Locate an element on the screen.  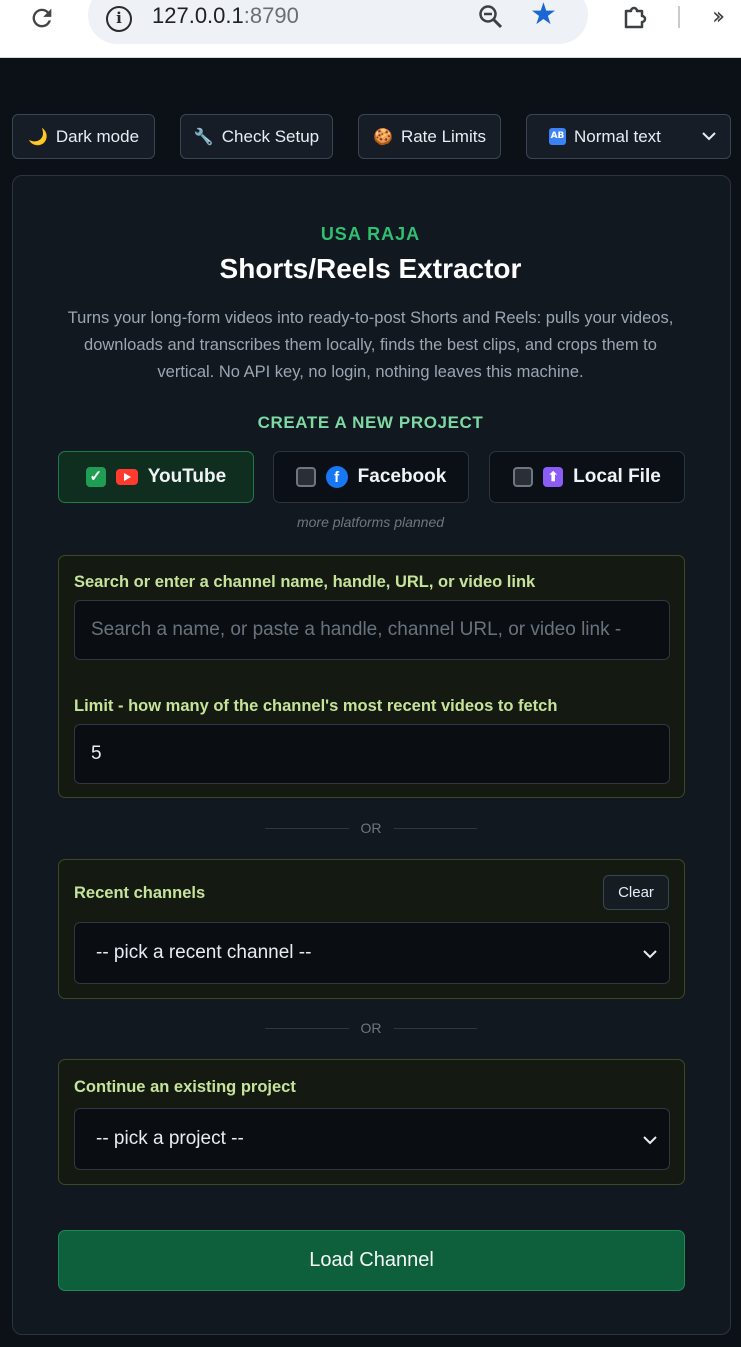
rate-limits-label: Rate Limits is located at coordinates (443, 136).